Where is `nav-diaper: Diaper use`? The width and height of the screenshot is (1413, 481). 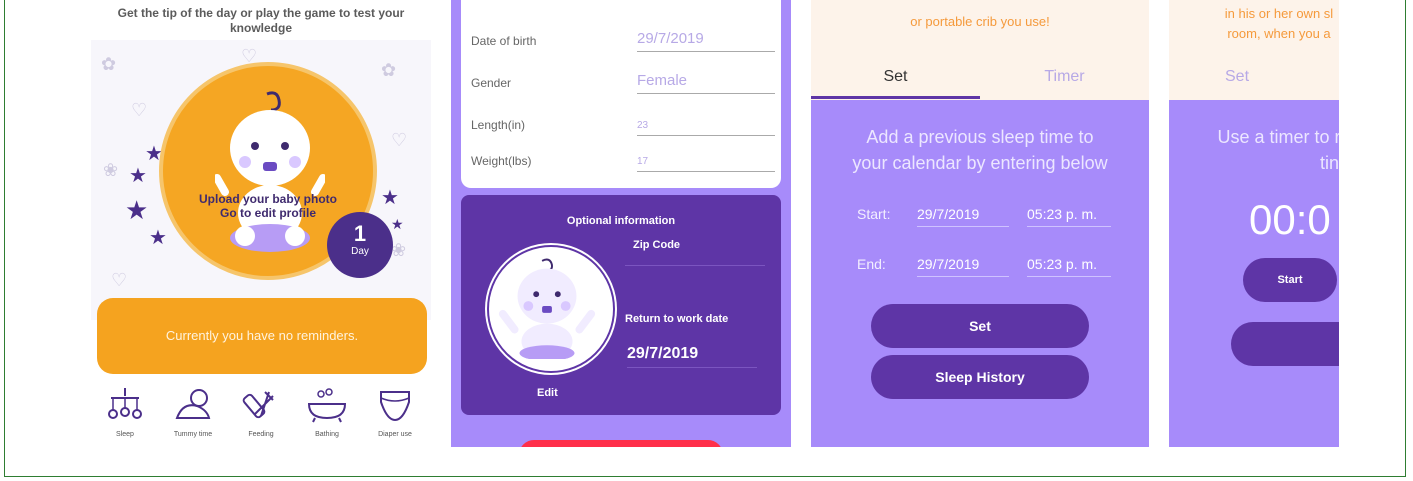
nav-diaper: Diaper use is located at coordinates (395, 412).